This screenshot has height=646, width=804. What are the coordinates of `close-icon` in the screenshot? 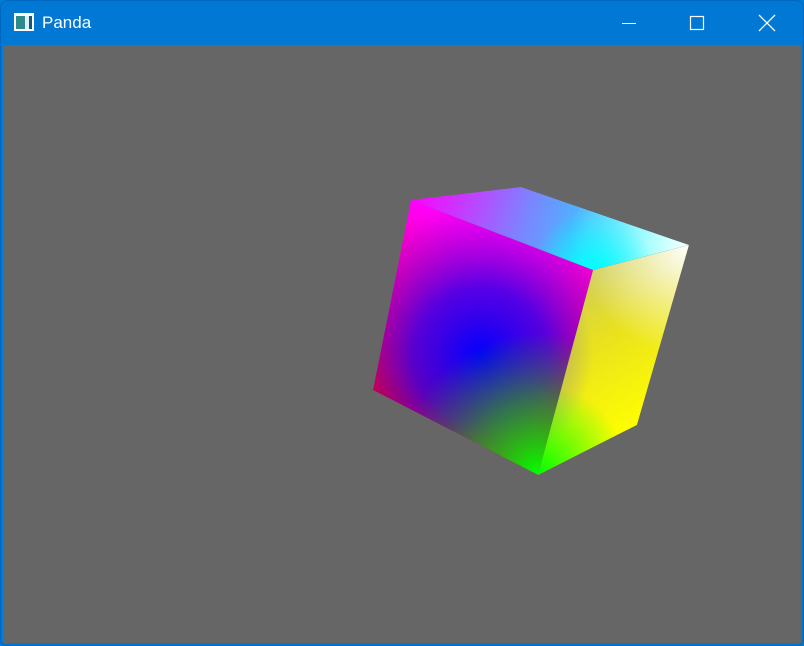 It's located at (767, 23).